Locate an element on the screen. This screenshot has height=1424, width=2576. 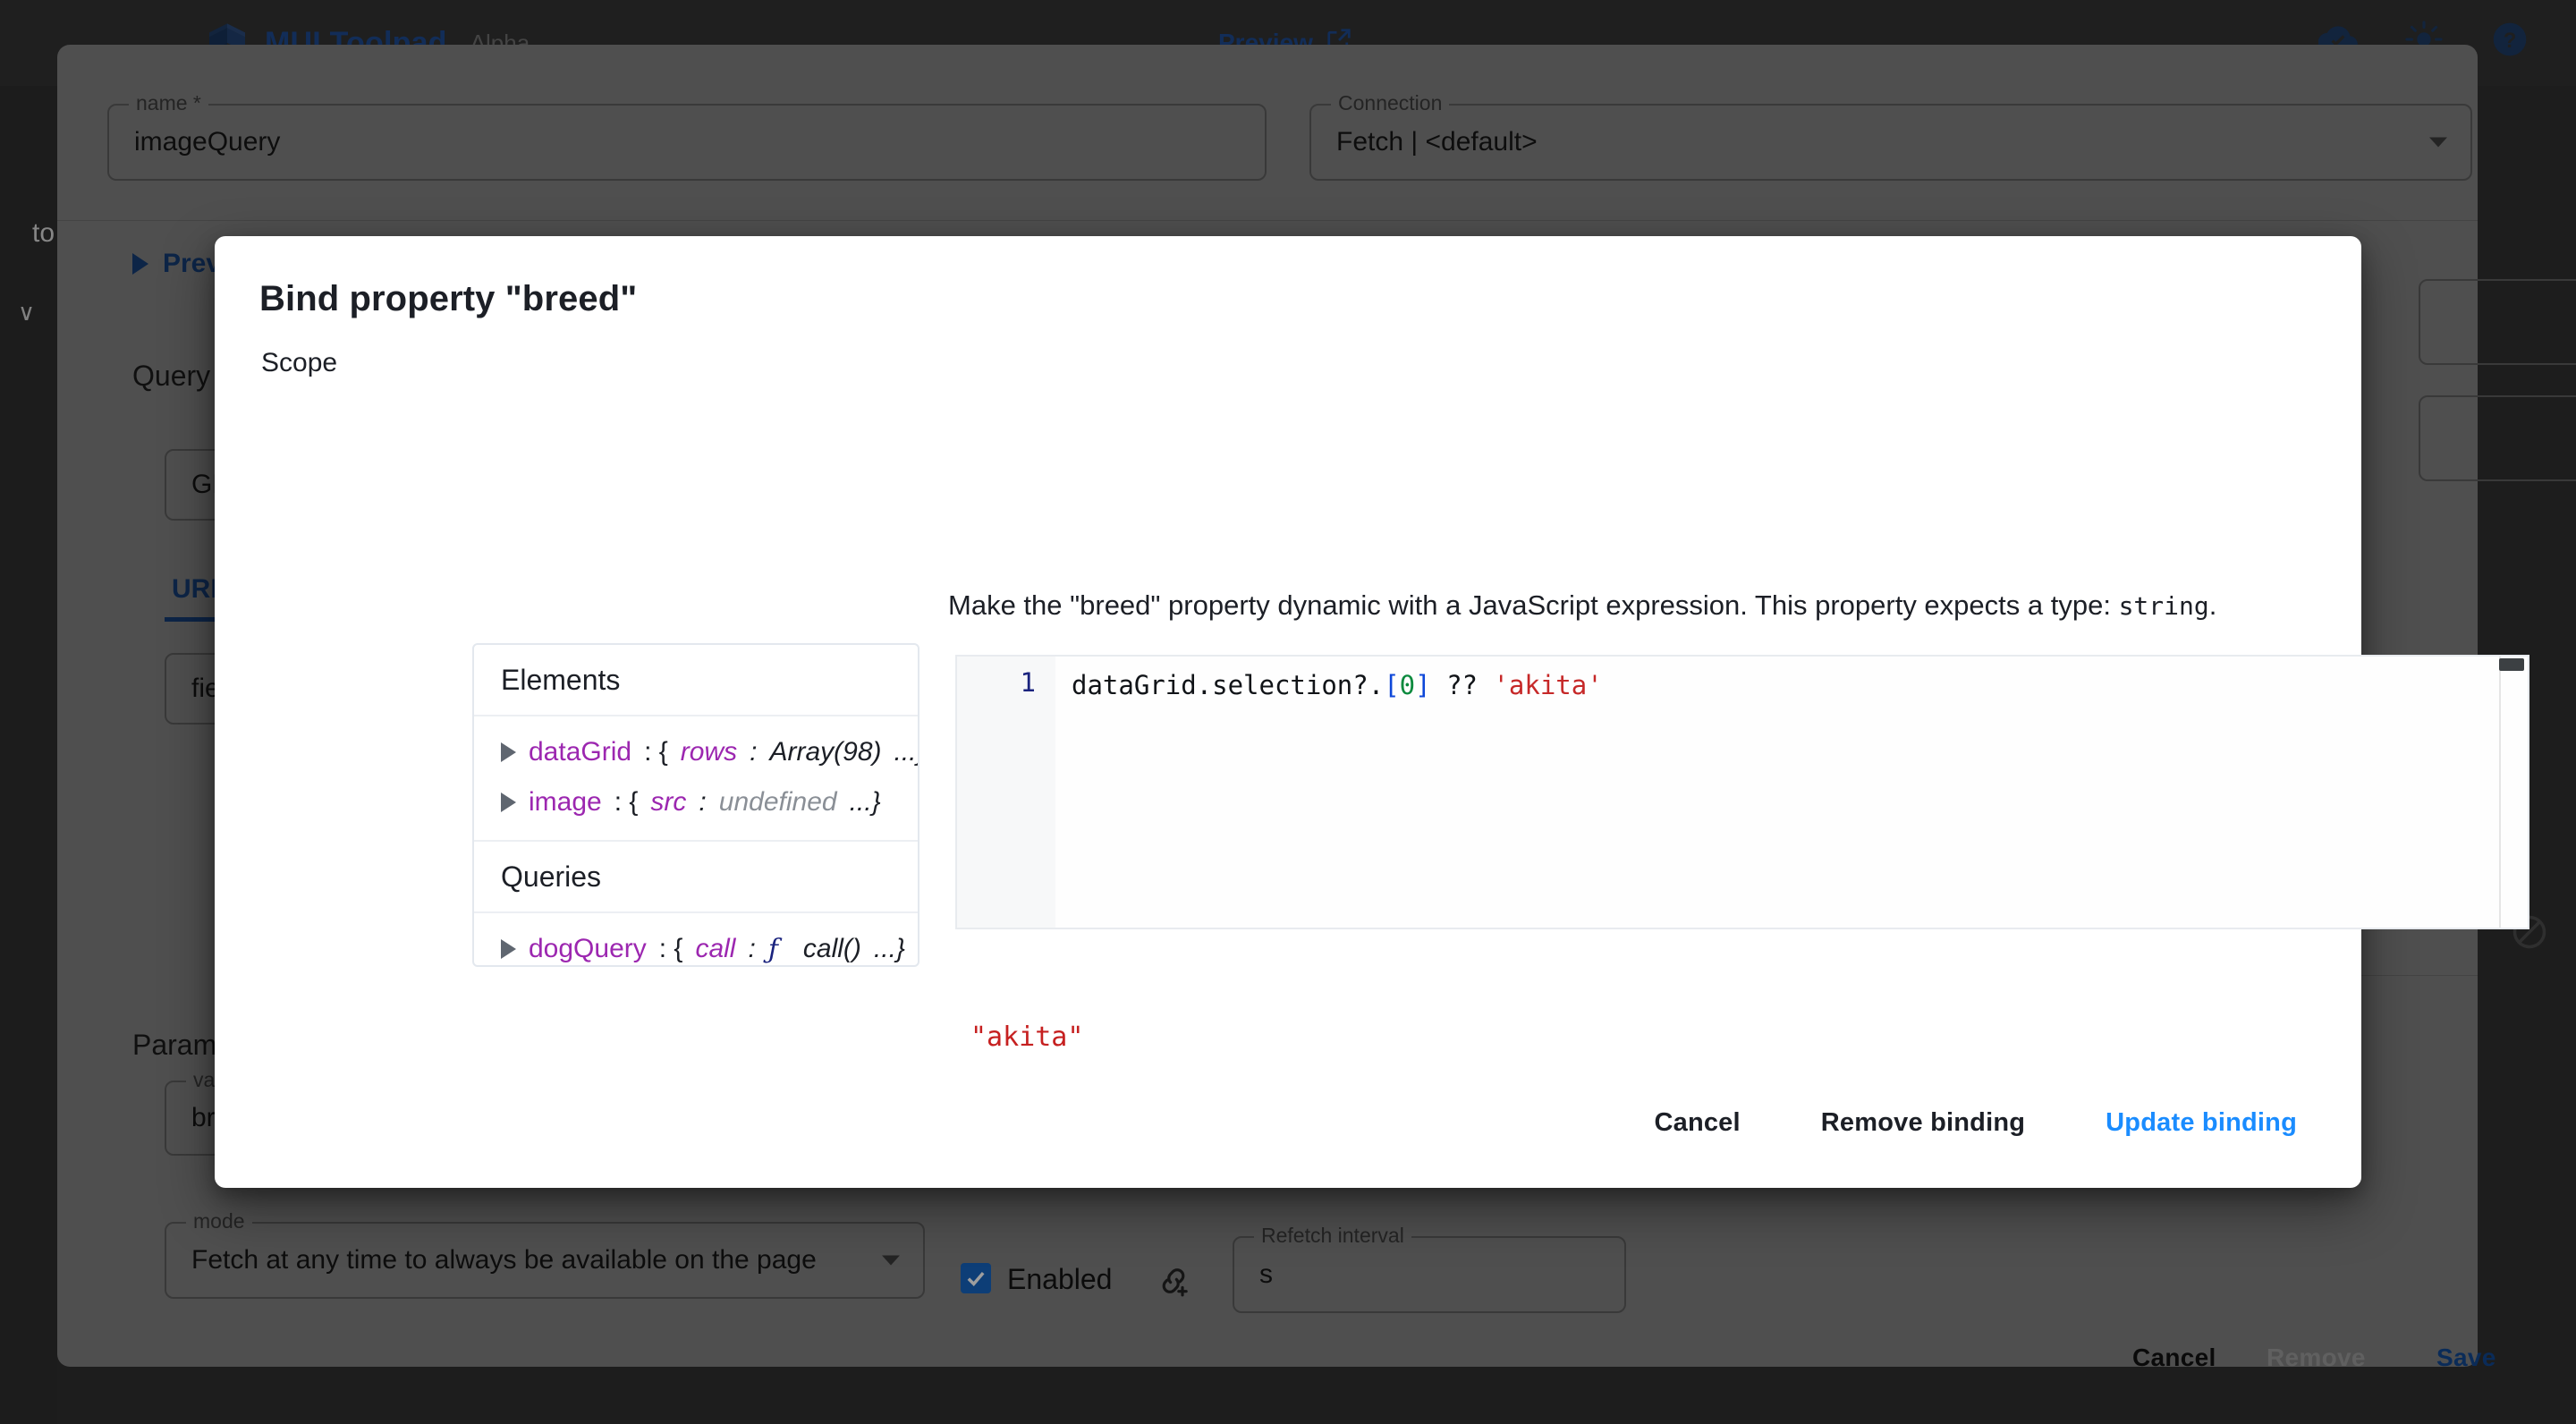
code-token-number: 0 is located at coordinates (1407, 685).